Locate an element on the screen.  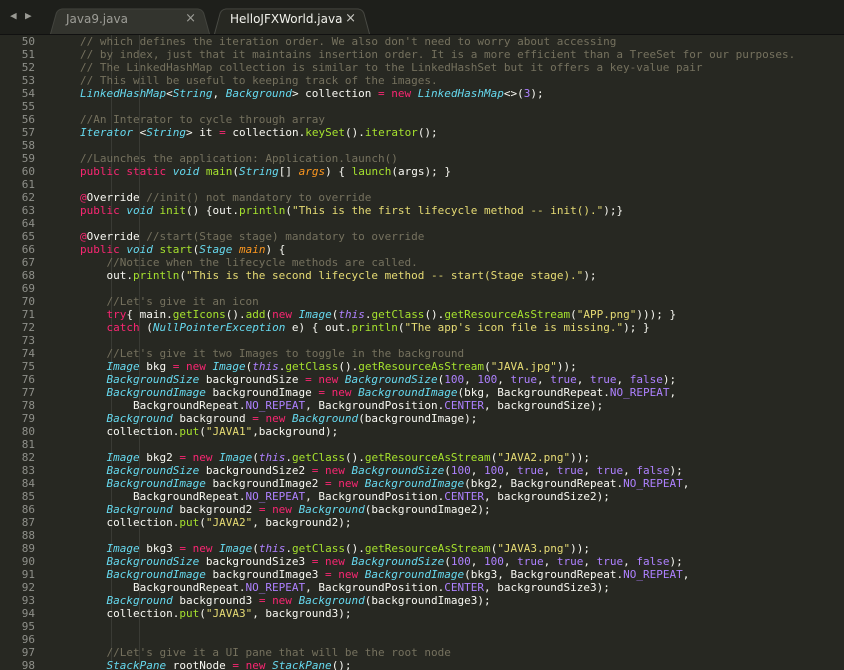
code-token: this is located at coordinates (351, 314).